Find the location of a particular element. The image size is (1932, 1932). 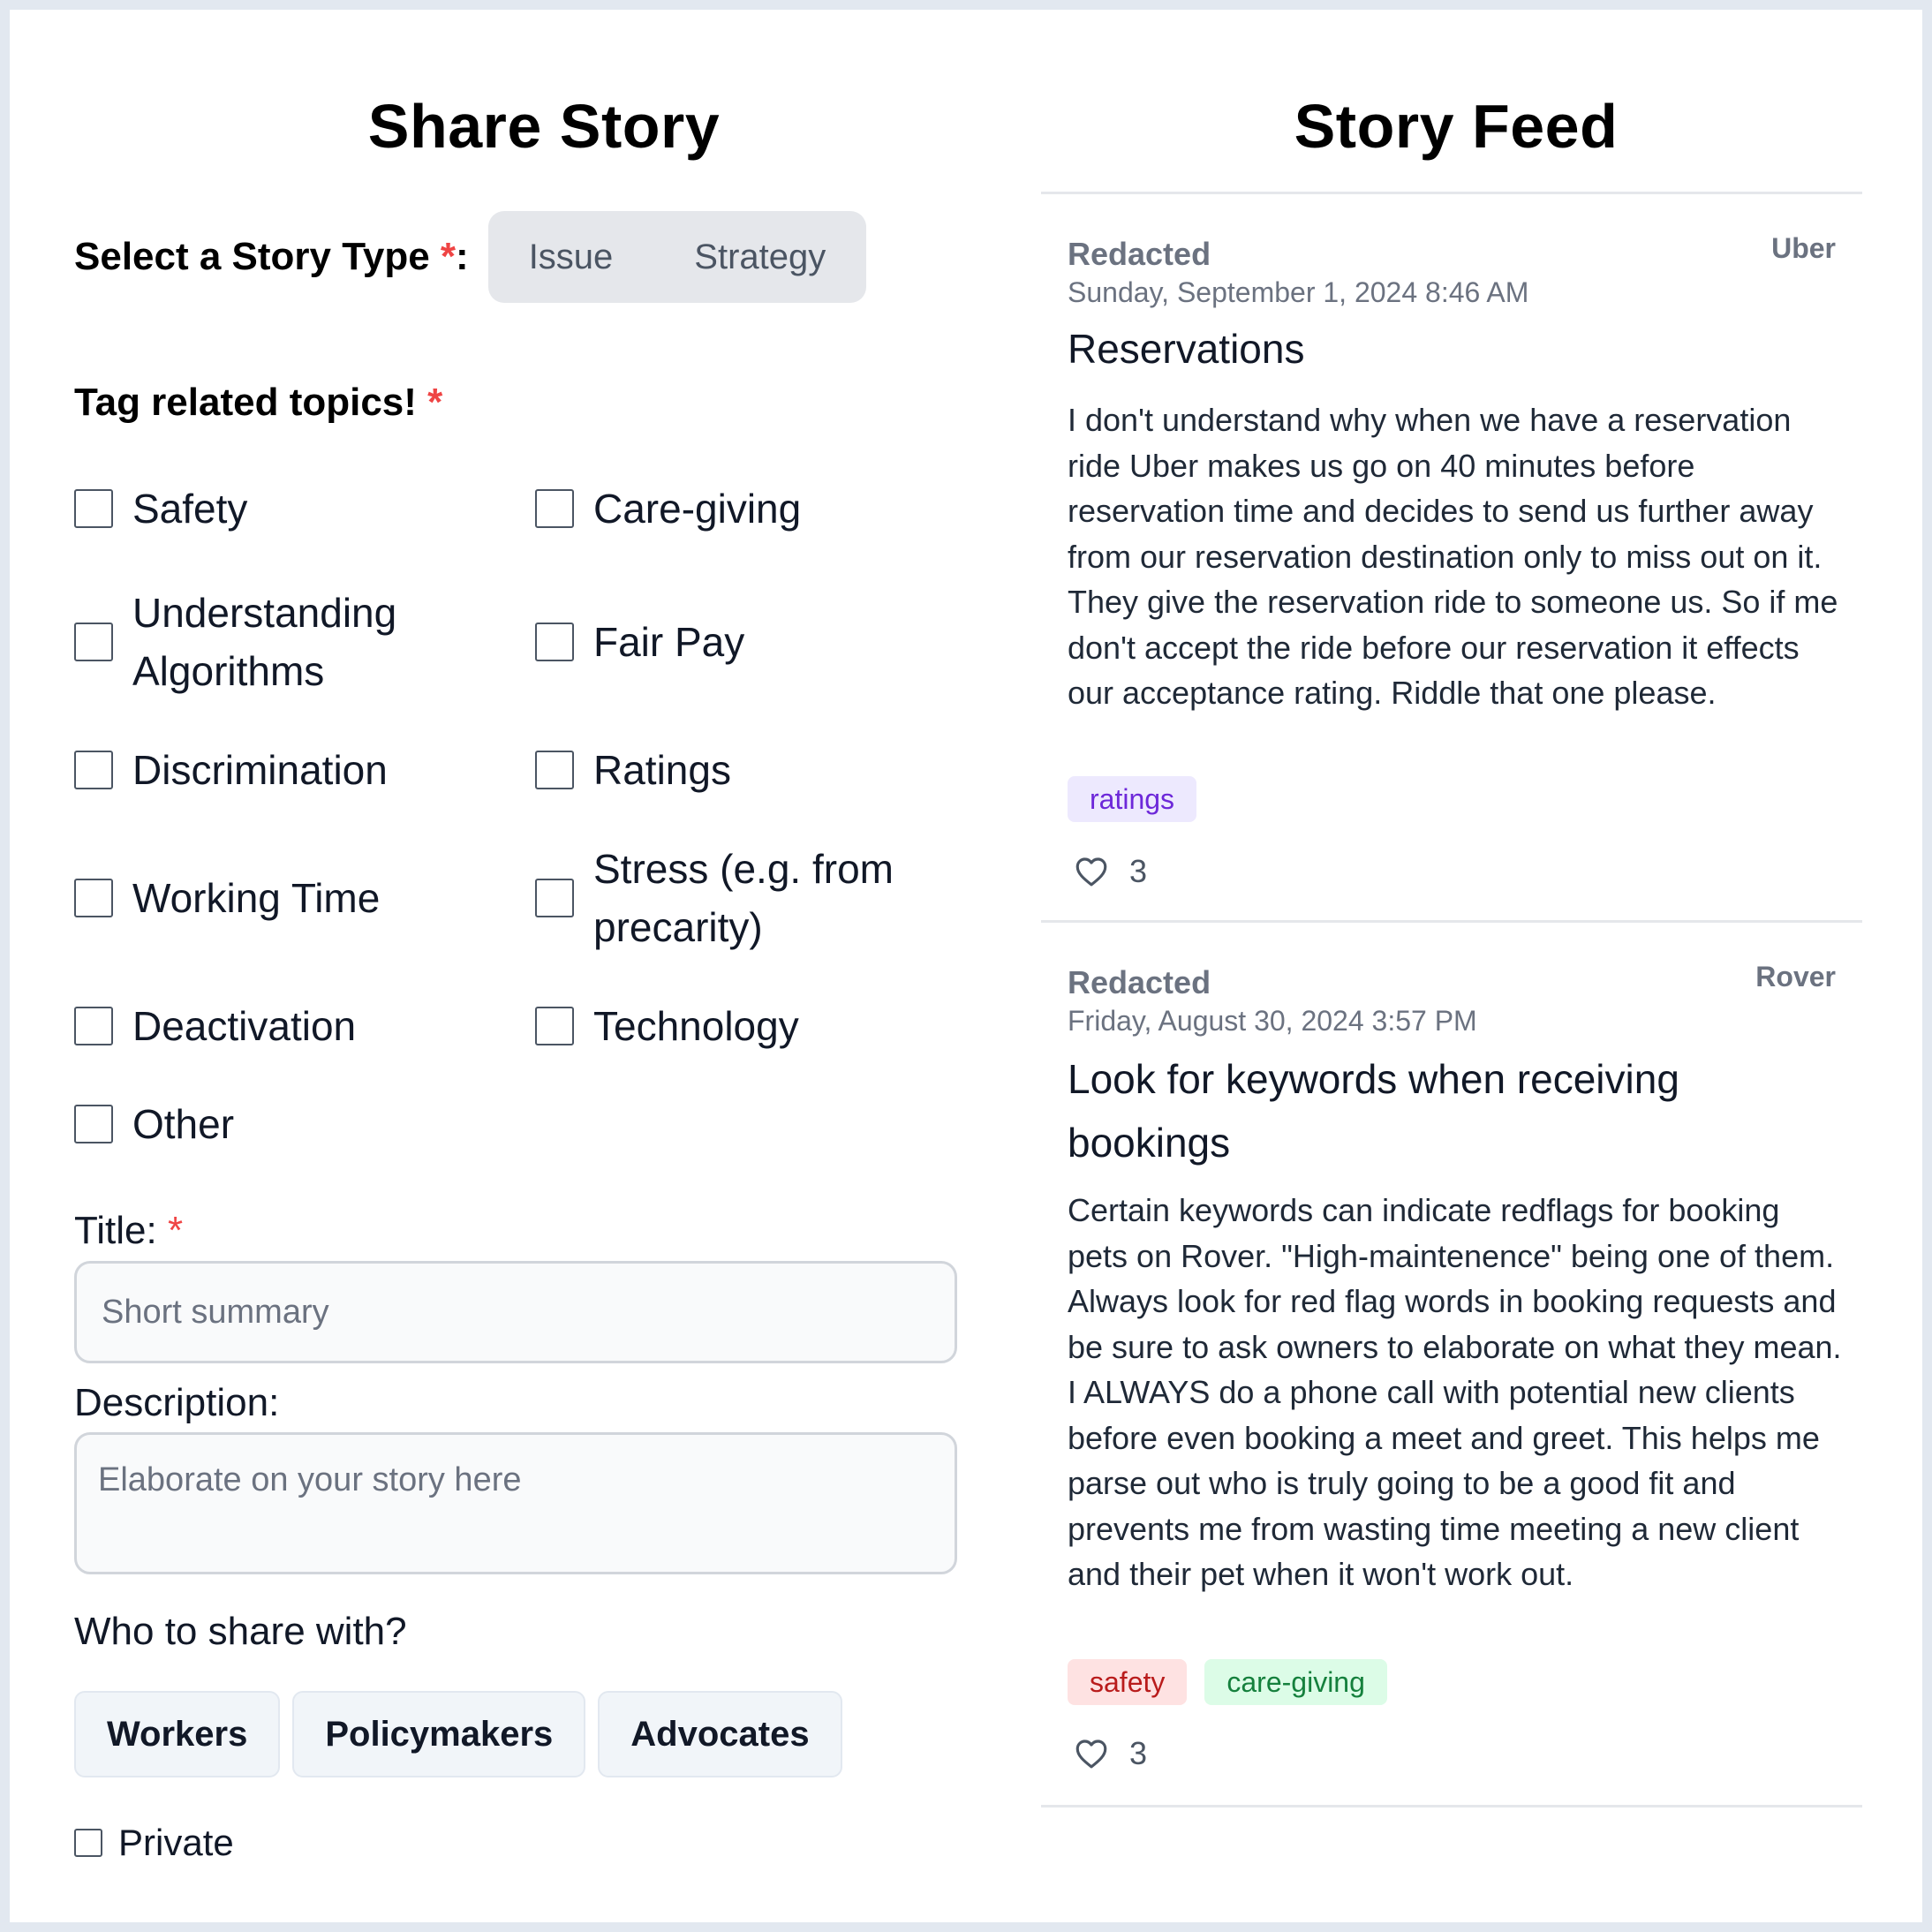

story-type-segmented-control: Issue Strategy is located at coordinates (677, 257).